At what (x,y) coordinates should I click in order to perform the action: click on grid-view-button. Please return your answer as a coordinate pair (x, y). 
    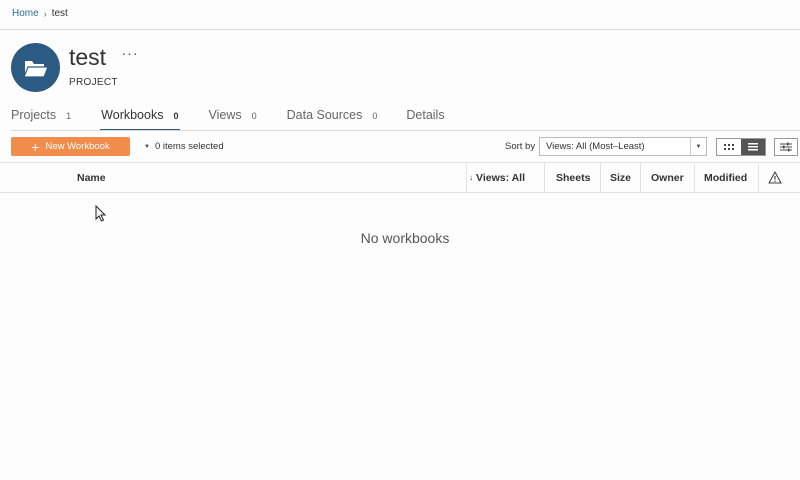
    Looking at the image, I should click on (729, 147).